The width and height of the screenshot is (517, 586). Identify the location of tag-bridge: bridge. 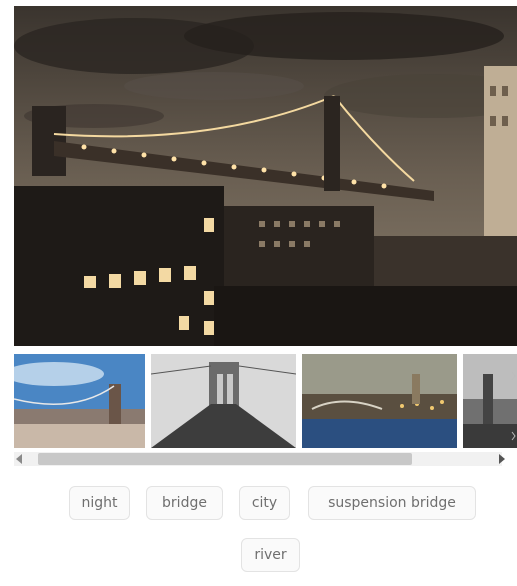
(184, 503).